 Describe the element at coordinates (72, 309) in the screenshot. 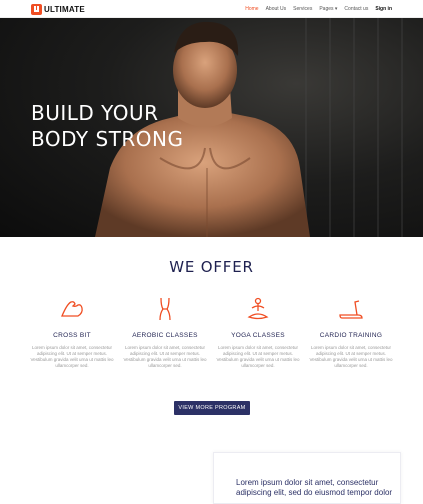

I see `muscle-arm-icon` at that location.